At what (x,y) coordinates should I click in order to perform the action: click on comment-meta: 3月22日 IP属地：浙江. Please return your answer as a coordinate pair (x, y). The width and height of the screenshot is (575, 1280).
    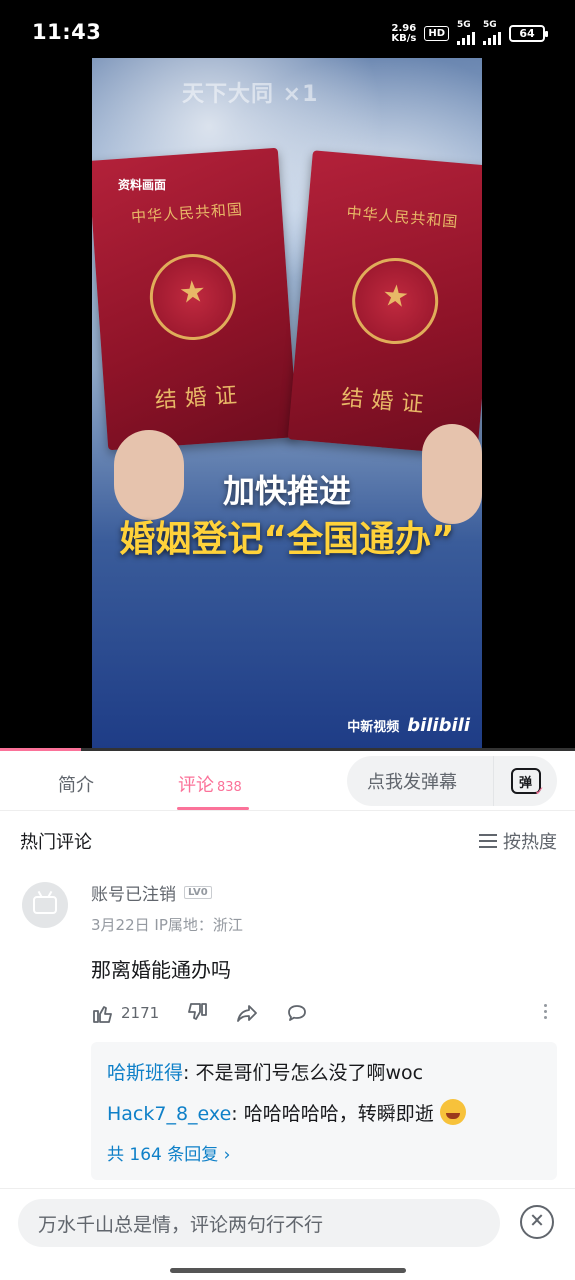
    Looking at the image, I should click on (167, 924).